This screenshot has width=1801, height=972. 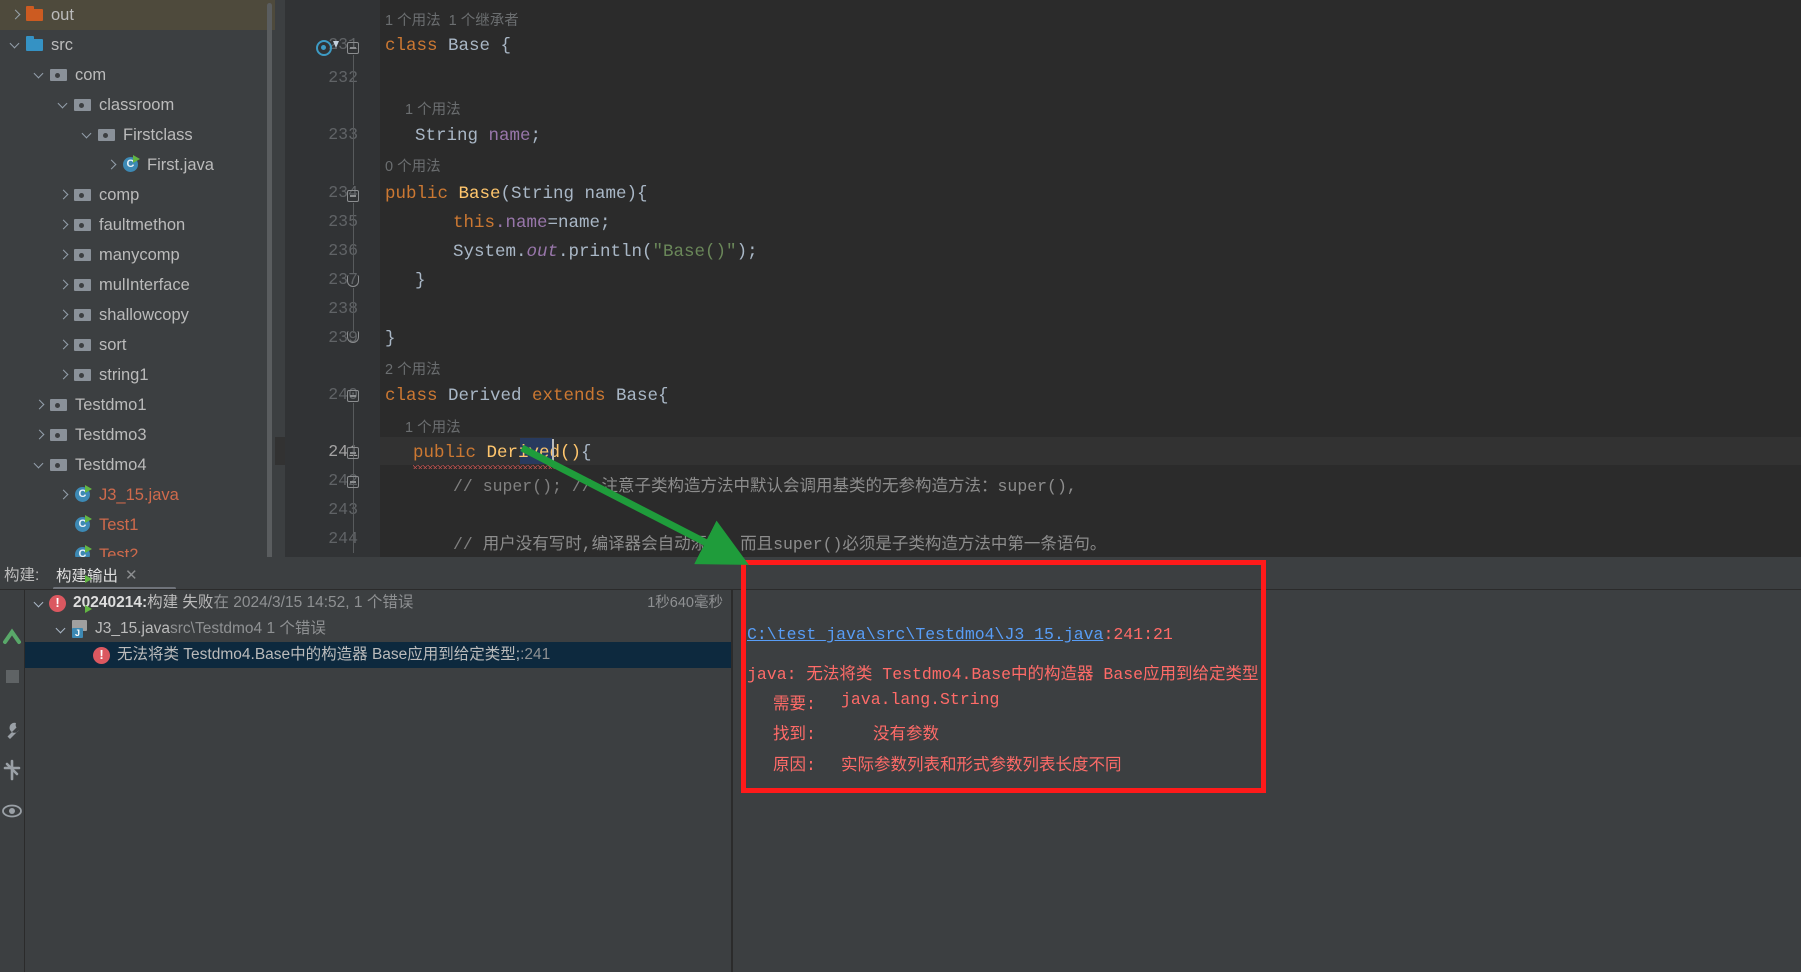 I want to click on tab-build-output: 构建输出 ✕, so click(x=97, y=575).